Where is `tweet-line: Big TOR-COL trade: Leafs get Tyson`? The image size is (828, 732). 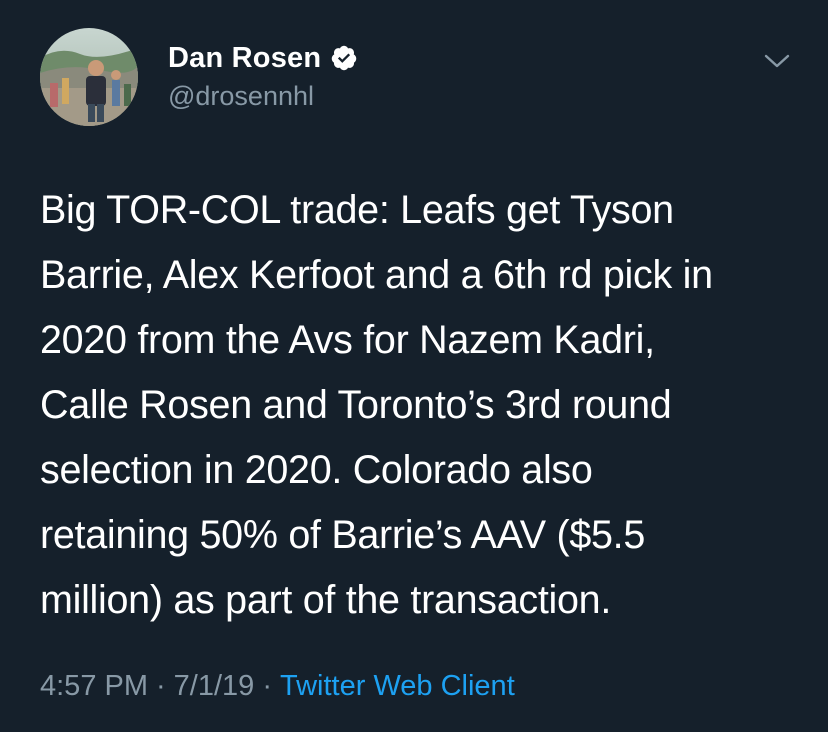 tweet-line: Big TOR-COL trade: Leafs get Tyson is located at coordinates (357, 210).